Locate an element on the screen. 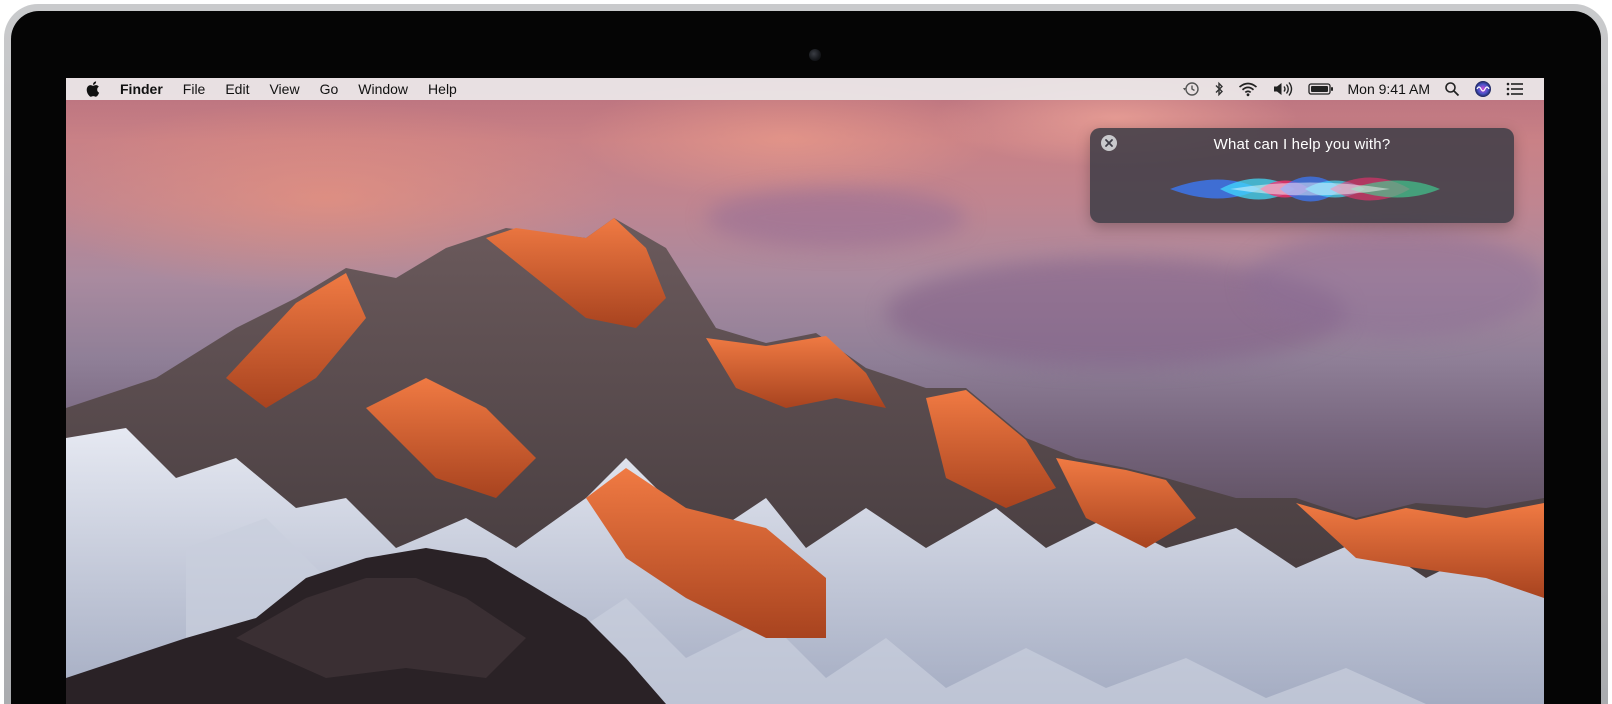  battery-icon is located at coordinates (1320, 89).